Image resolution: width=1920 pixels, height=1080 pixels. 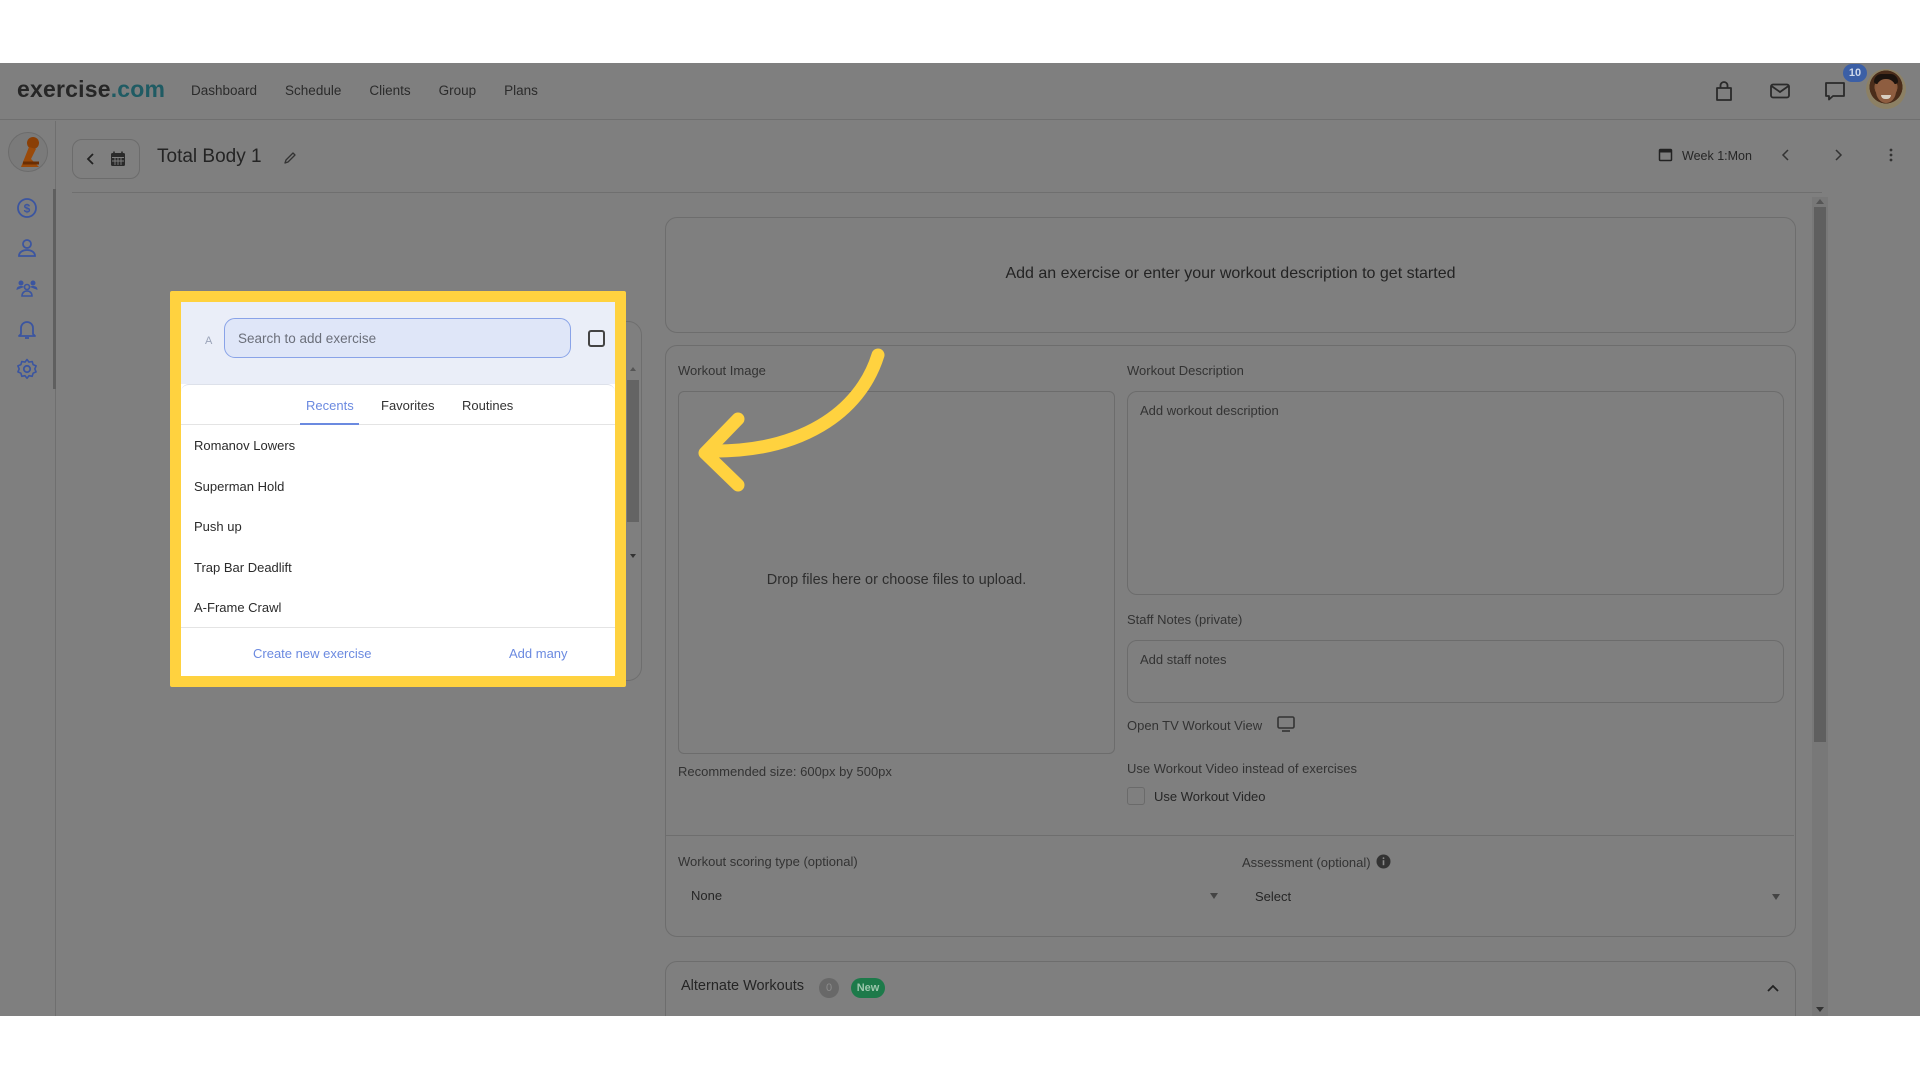 I want to click on main-nav: Dashboard Schedule Clients Group Plans, so click(x=364, y=90).